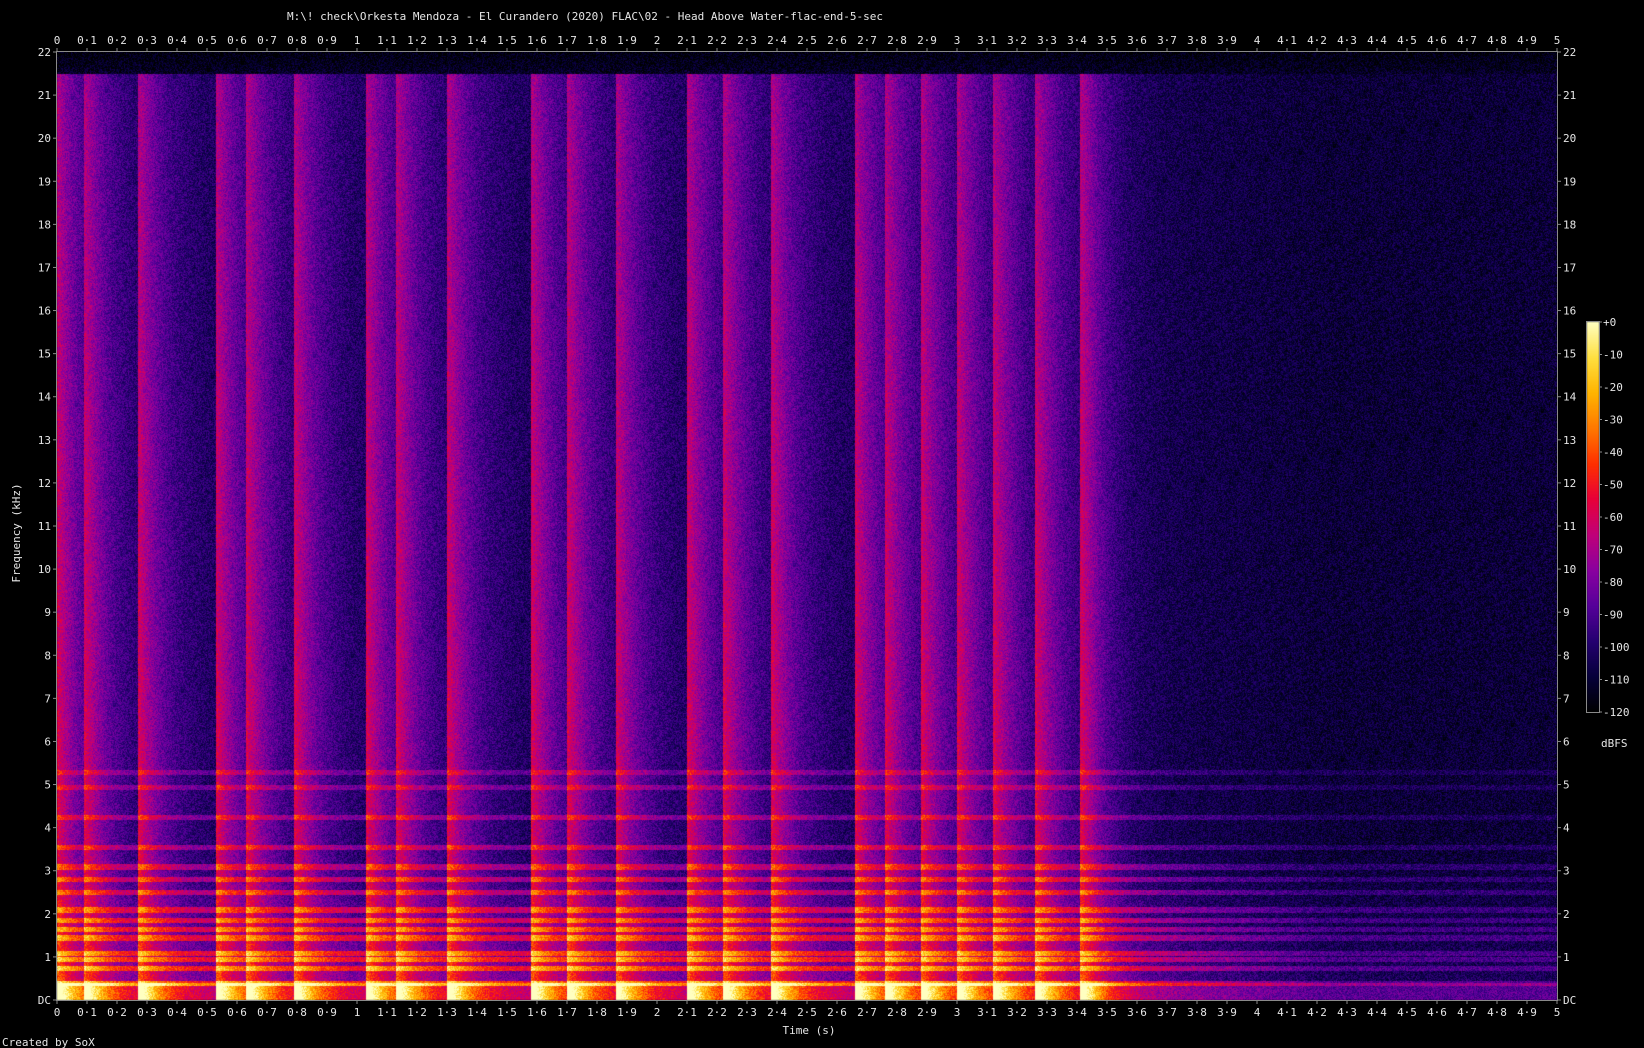 The height and width of the screenshot is (1048, 1644). Describe the element at coordinates (357, 1012) in the screenshot. I see `x-tick-label-bottom: 1` at that location.